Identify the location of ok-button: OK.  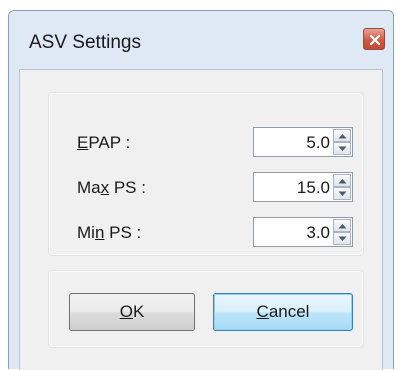
(132, 312).